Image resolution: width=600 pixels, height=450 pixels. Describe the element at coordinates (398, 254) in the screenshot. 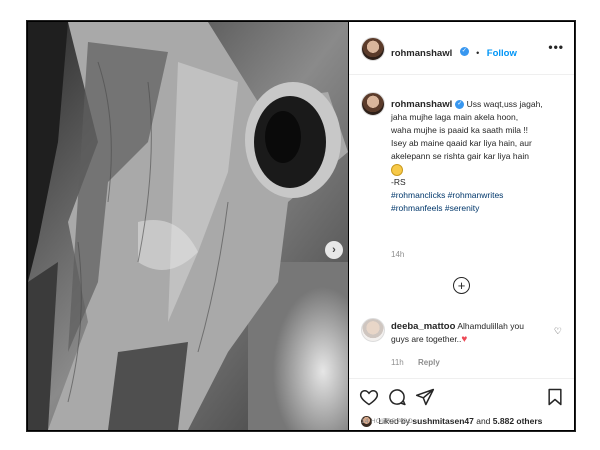

I see `caption-time: 14h` at that location.